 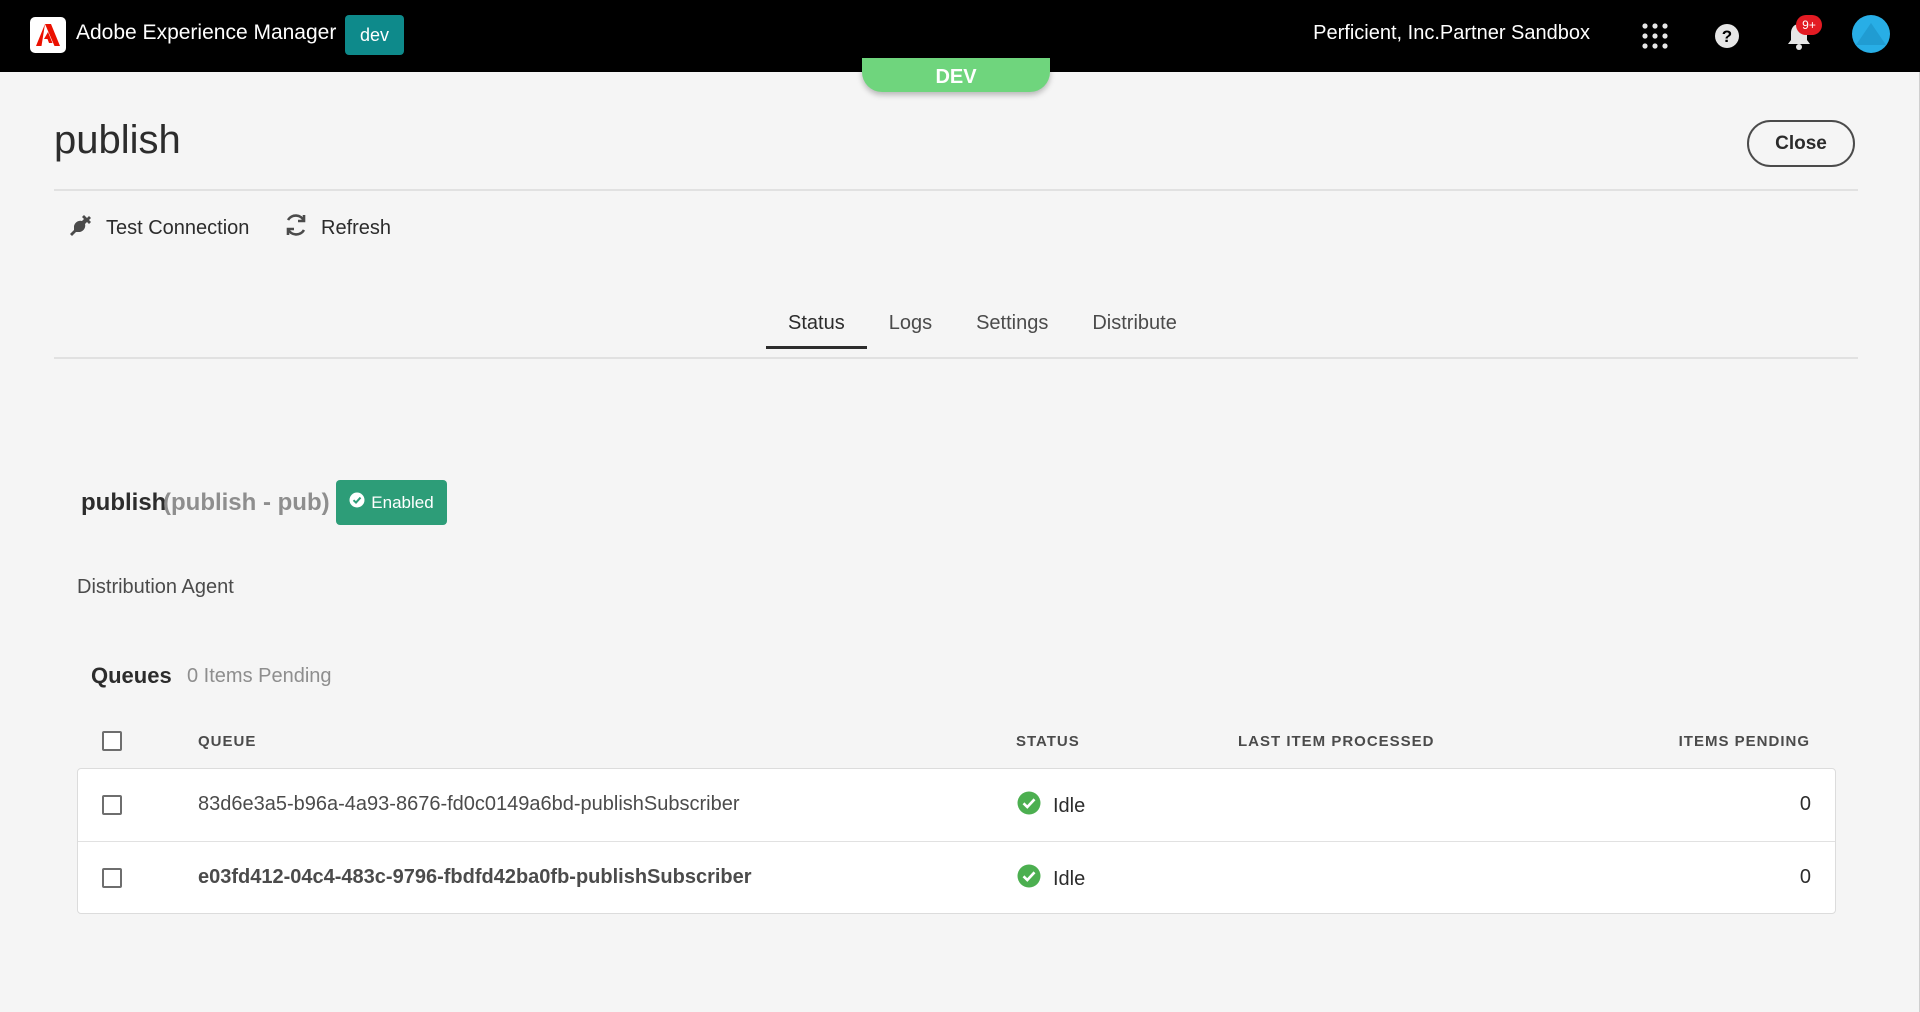 What do you see at coordinates (112, 741) in the screenshot?
I see `select-all-checkbox` at bounding box center [112, 741].